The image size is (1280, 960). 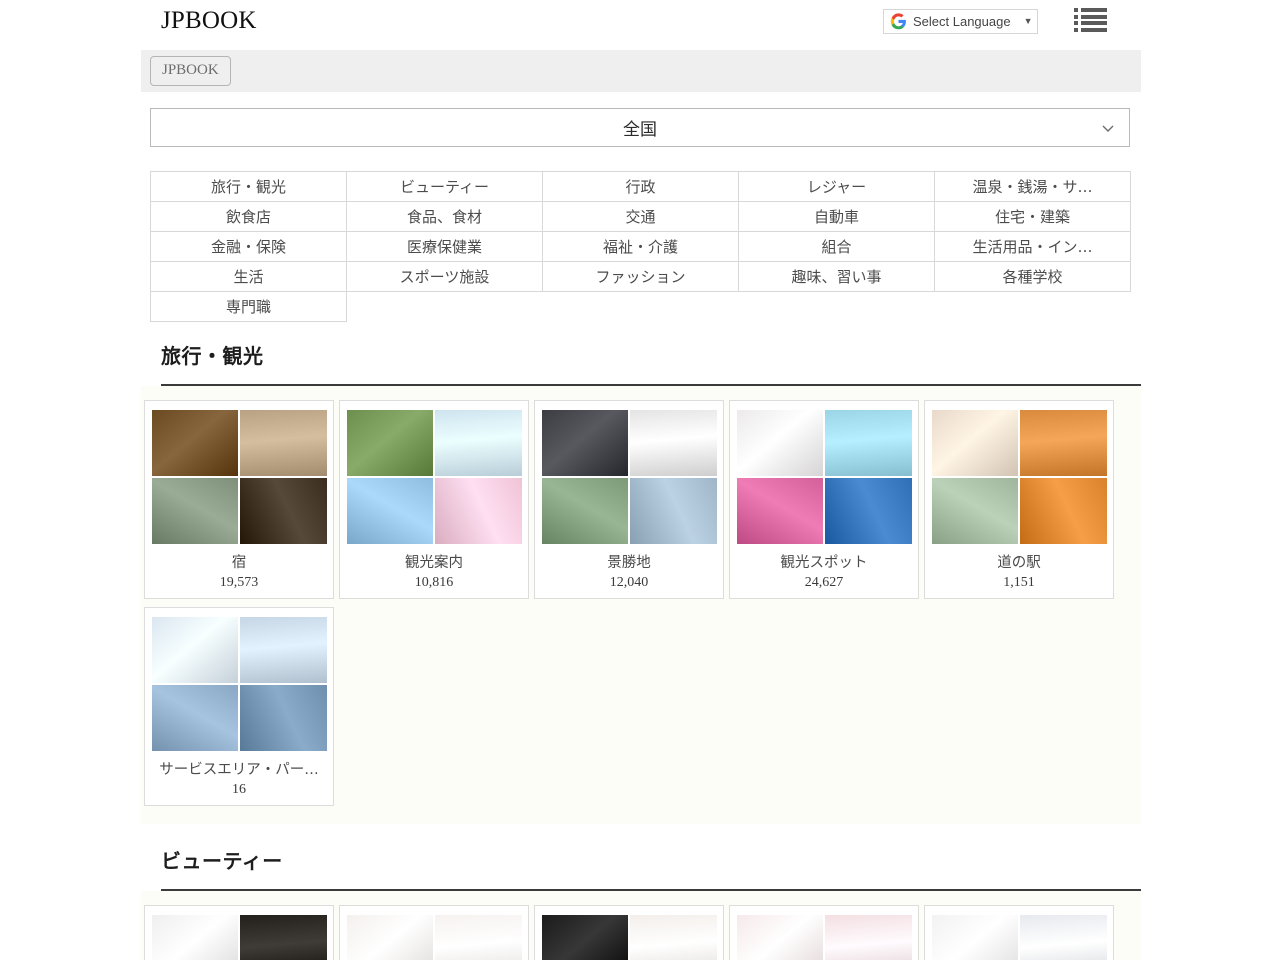 I want to click on category-cell: 自動車, so click(x=836, y=216).